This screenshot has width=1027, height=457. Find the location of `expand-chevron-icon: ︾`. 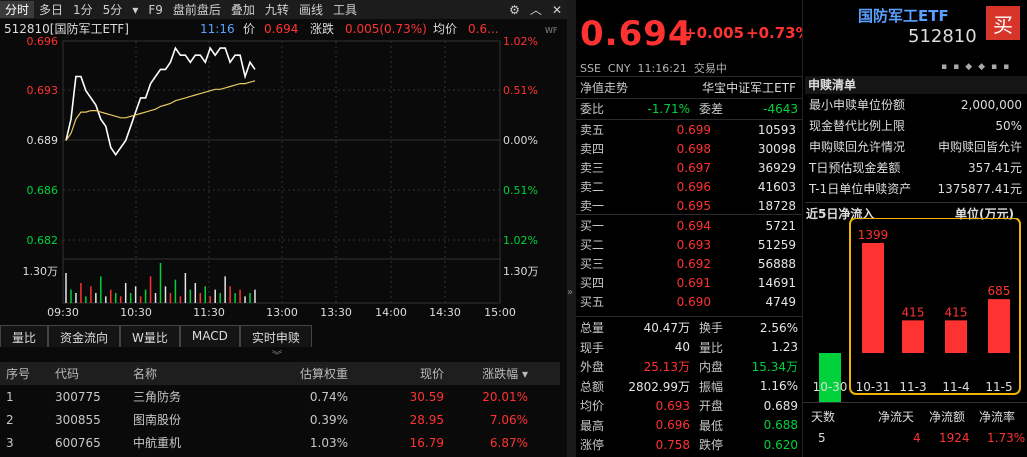

expand-chevron-icon: ︾ is located at coordinates (277, 354).